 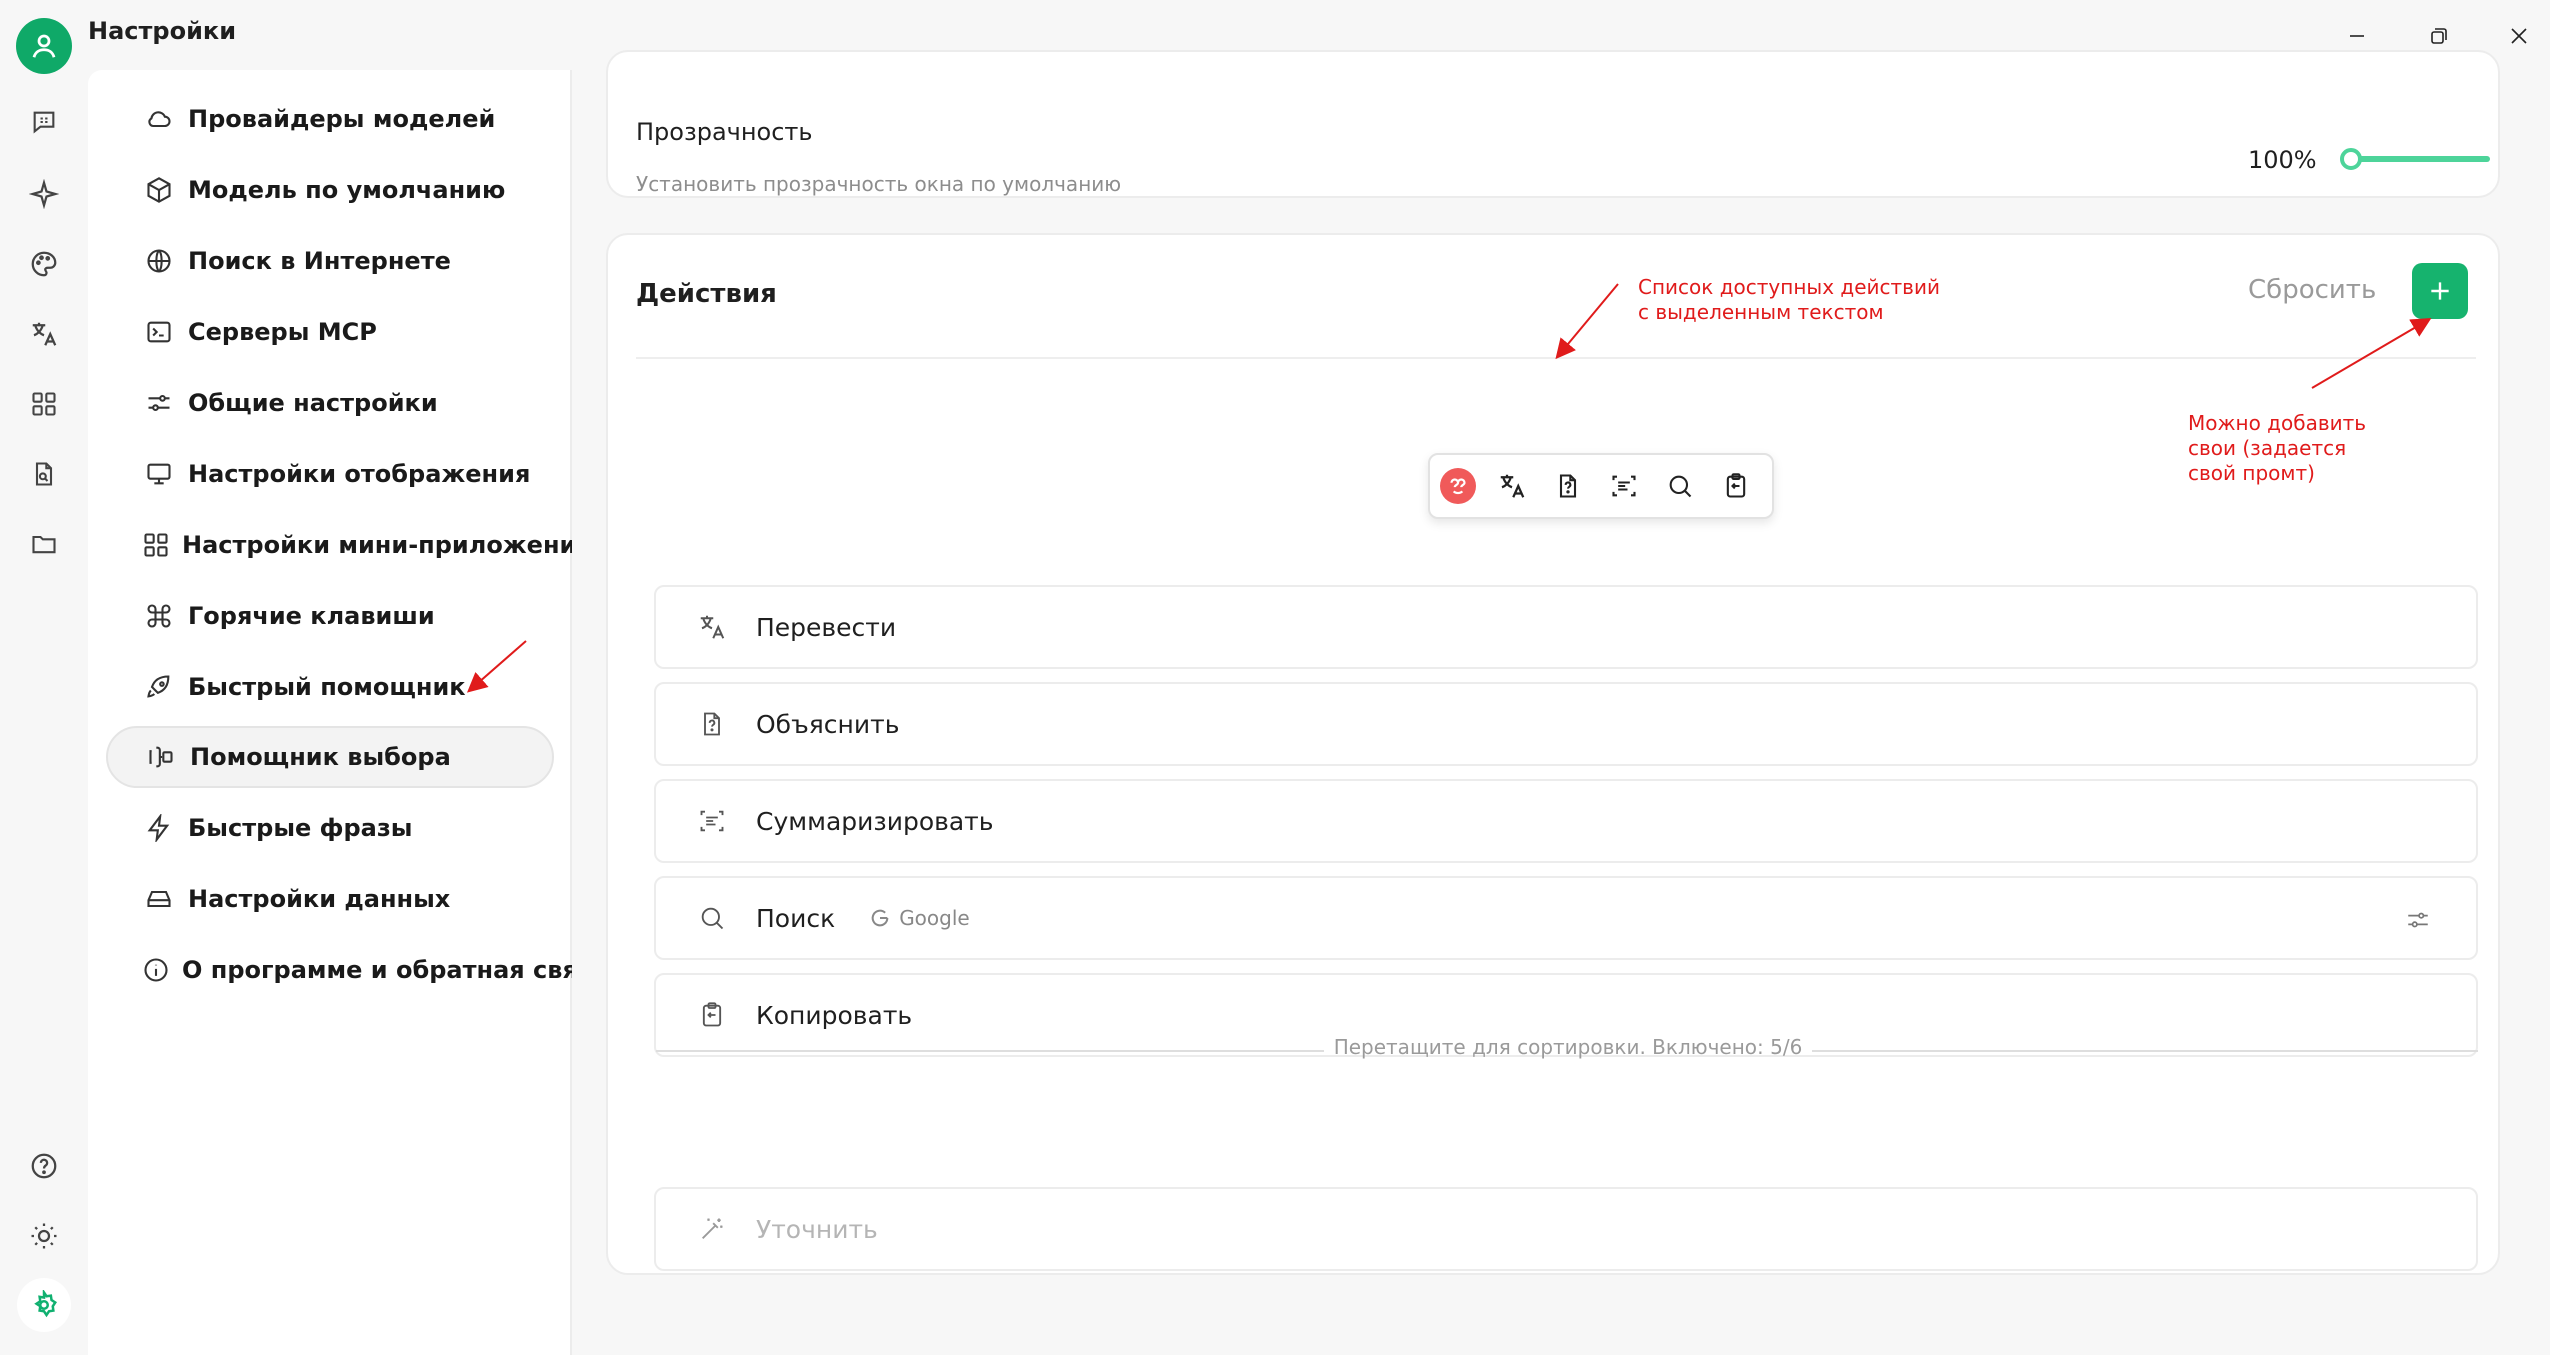 What do you see at coordinates (159, 899) in the screenshot?
I see `drive-icon` at bounding box center [159, 899].